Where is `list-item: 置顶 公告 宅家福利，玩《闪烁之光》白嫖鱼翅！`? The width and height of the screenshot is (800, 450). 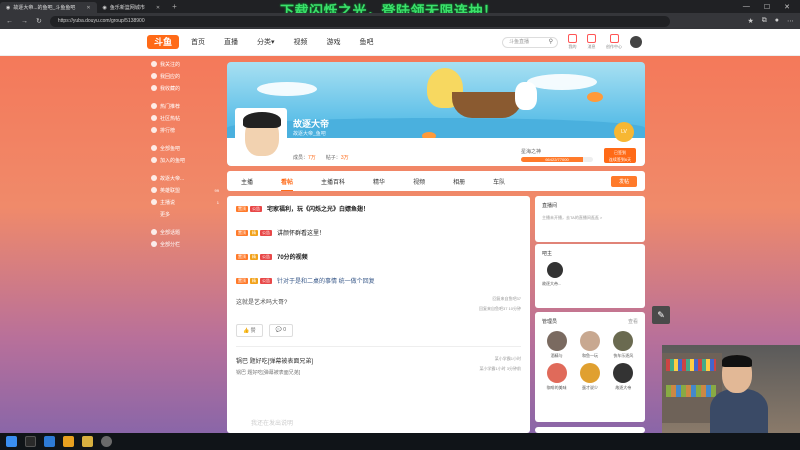 list-item: 置顶 公告 宅家福利，玩《闪烁之光》白嫖鱼翅！ is located at coordinates (378, 208).